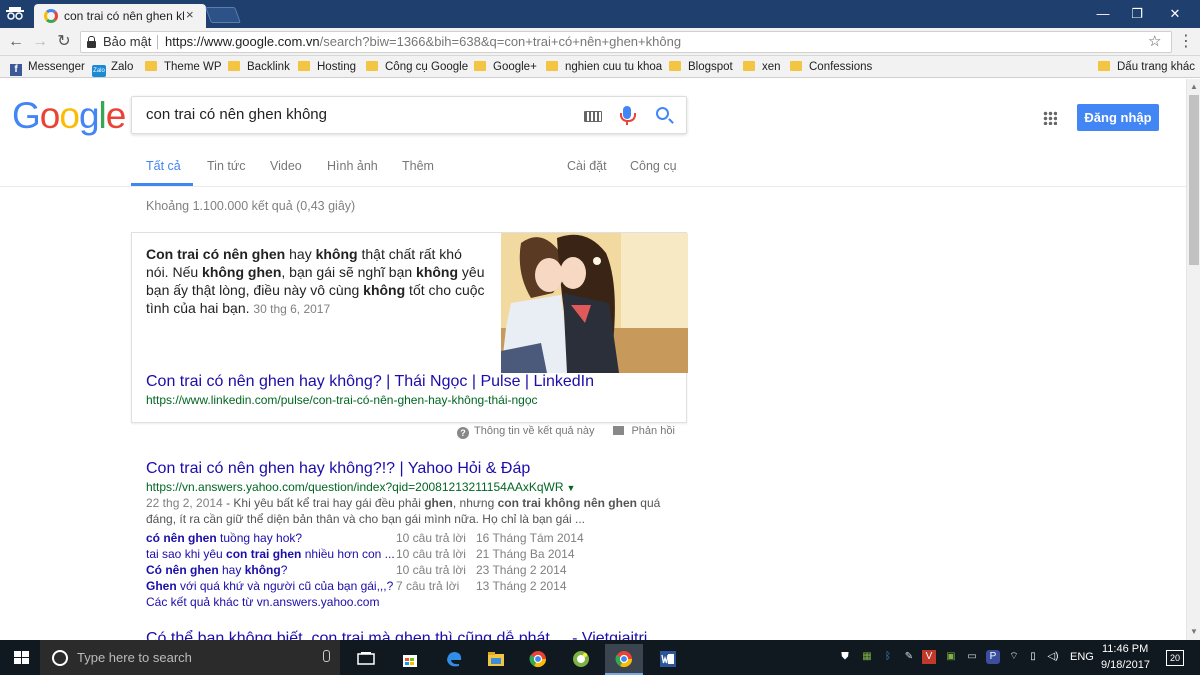 Image resolution: width=1200 pixels, height=675 pixels. I want to click on restore-button: ❐, so click(1137, 14).